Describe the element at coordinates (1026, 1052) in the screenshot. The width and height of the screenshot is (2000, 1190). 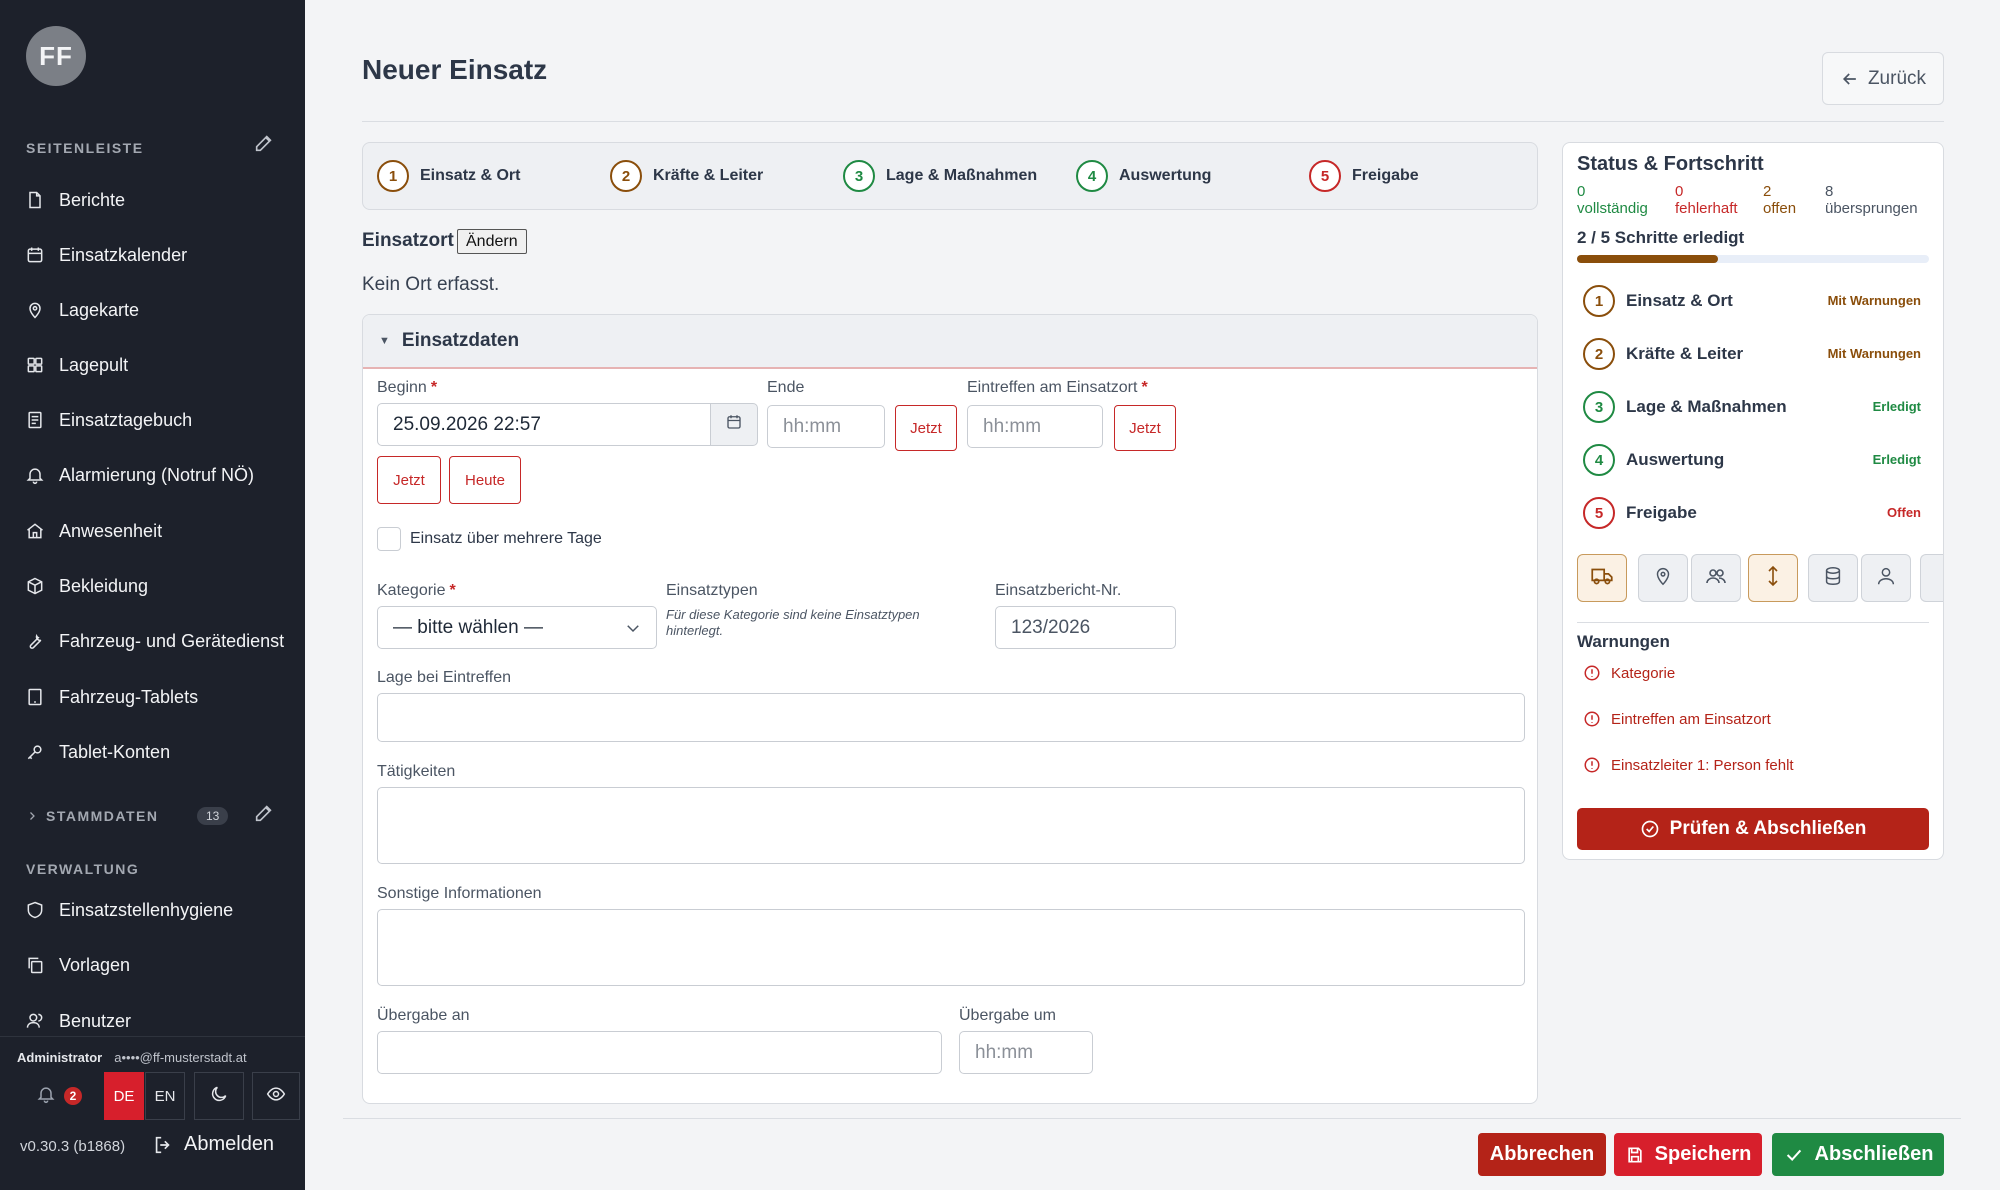
I see `uebergabe-um-input: hh:mm` at that location.